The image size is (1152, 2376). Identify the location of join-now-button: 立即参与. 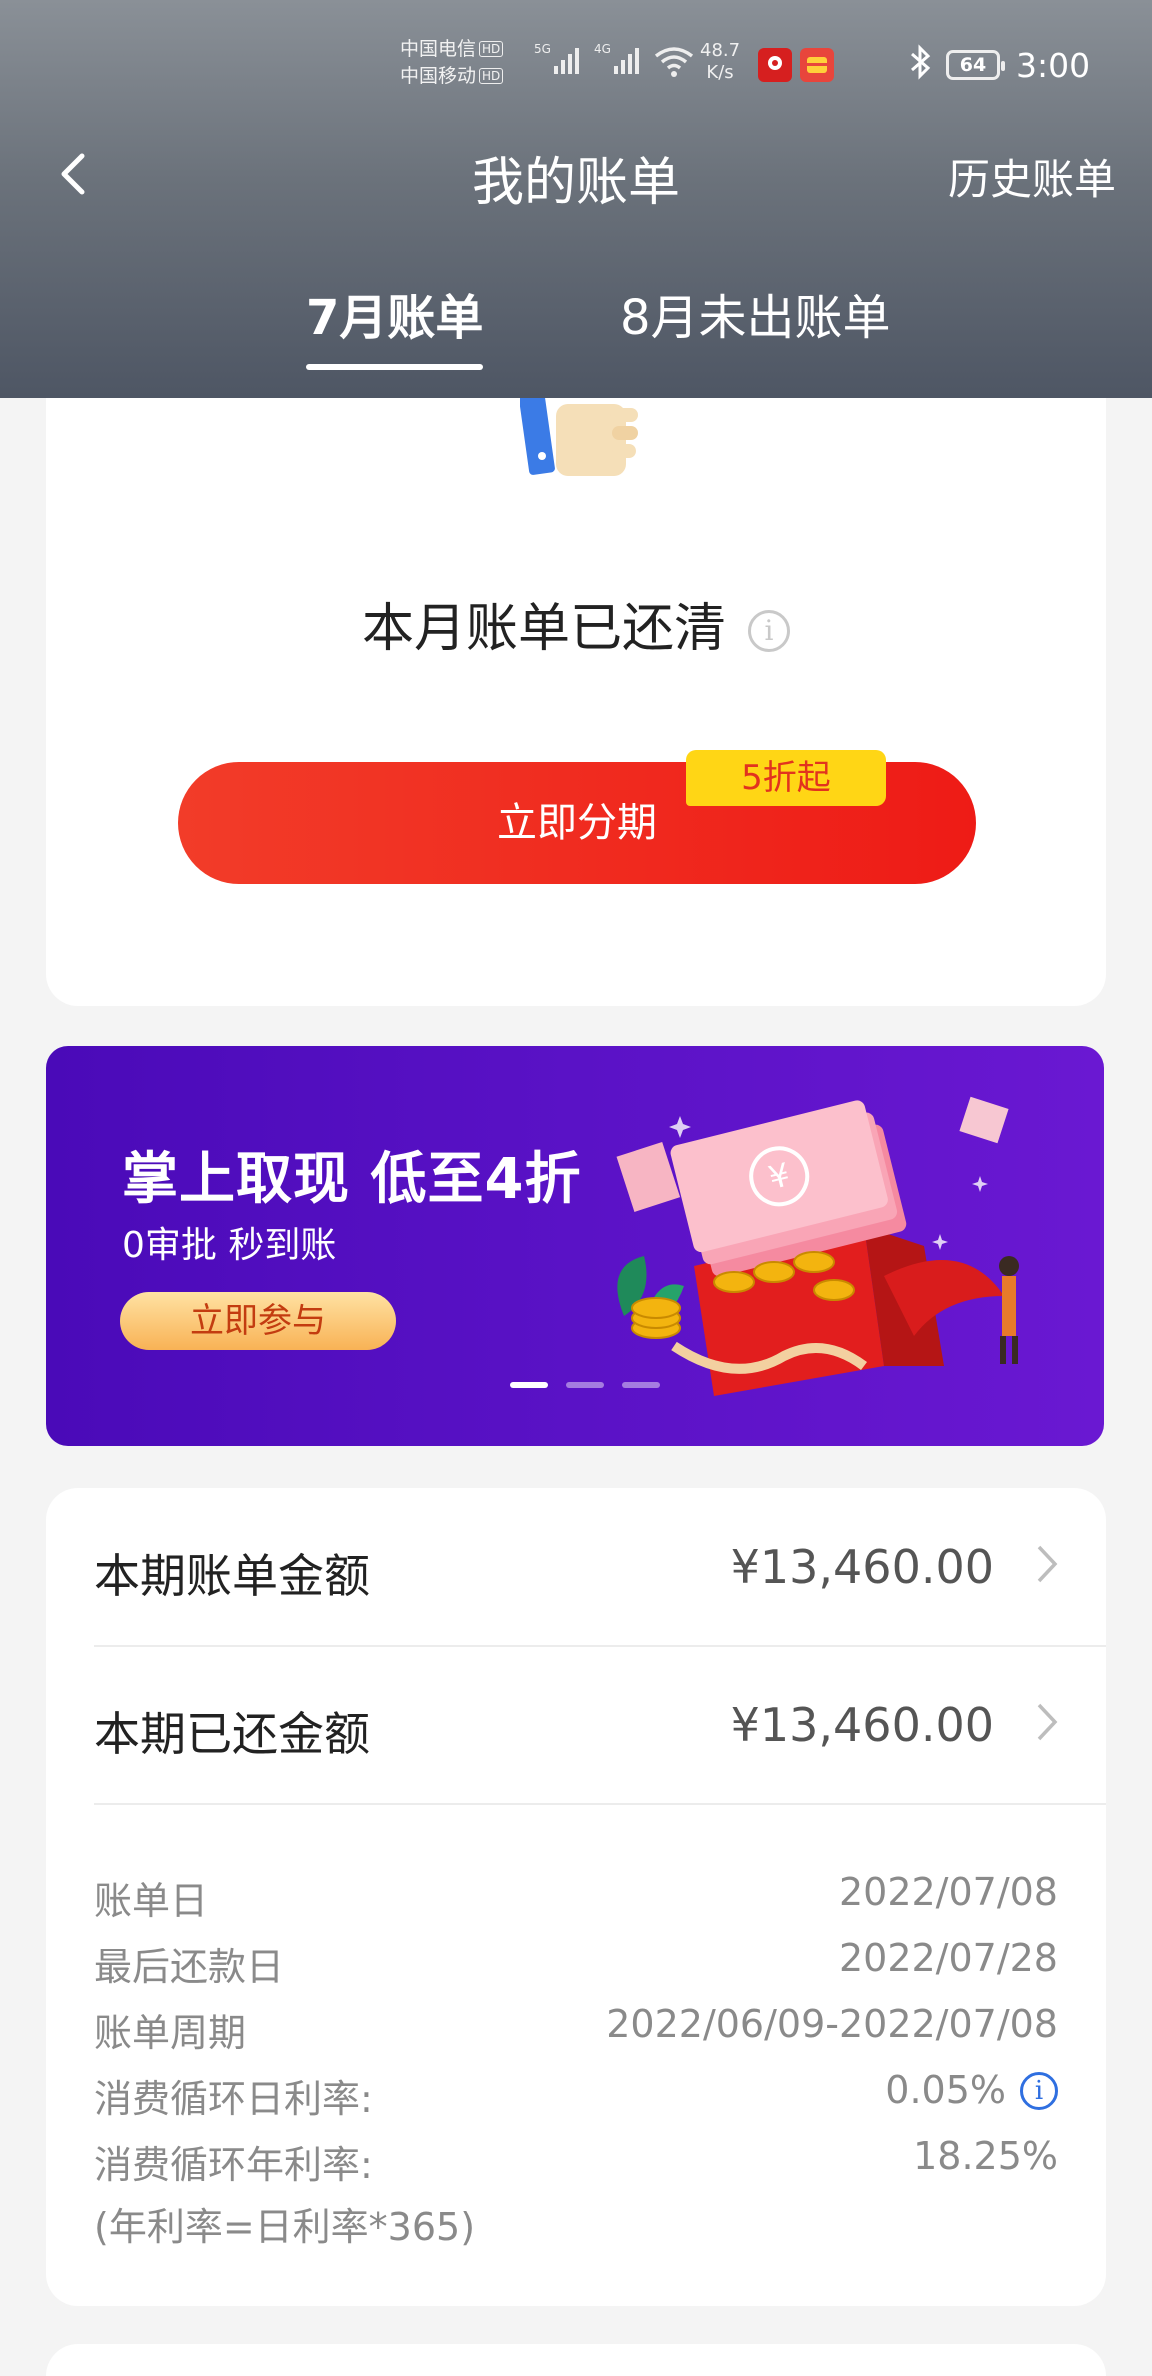
(258, 1321).